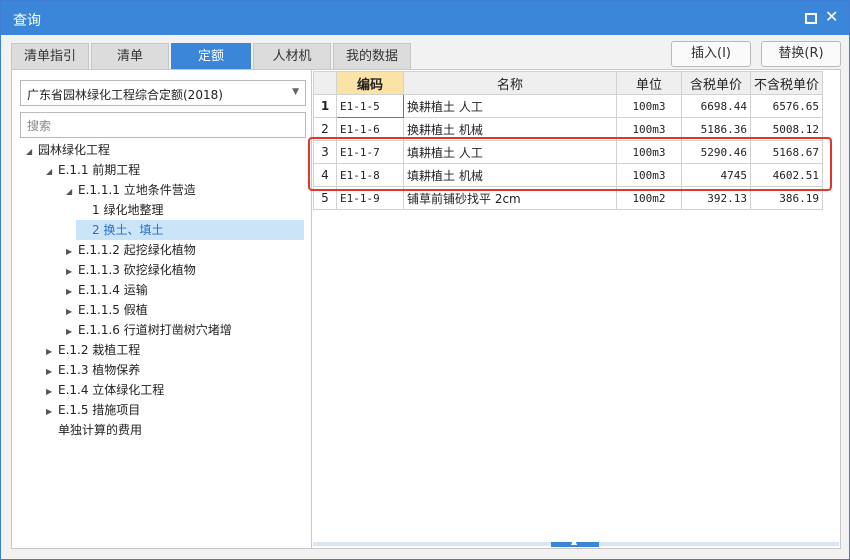  I want to click on tab-my-data: 我的数据, so click(372, 56).